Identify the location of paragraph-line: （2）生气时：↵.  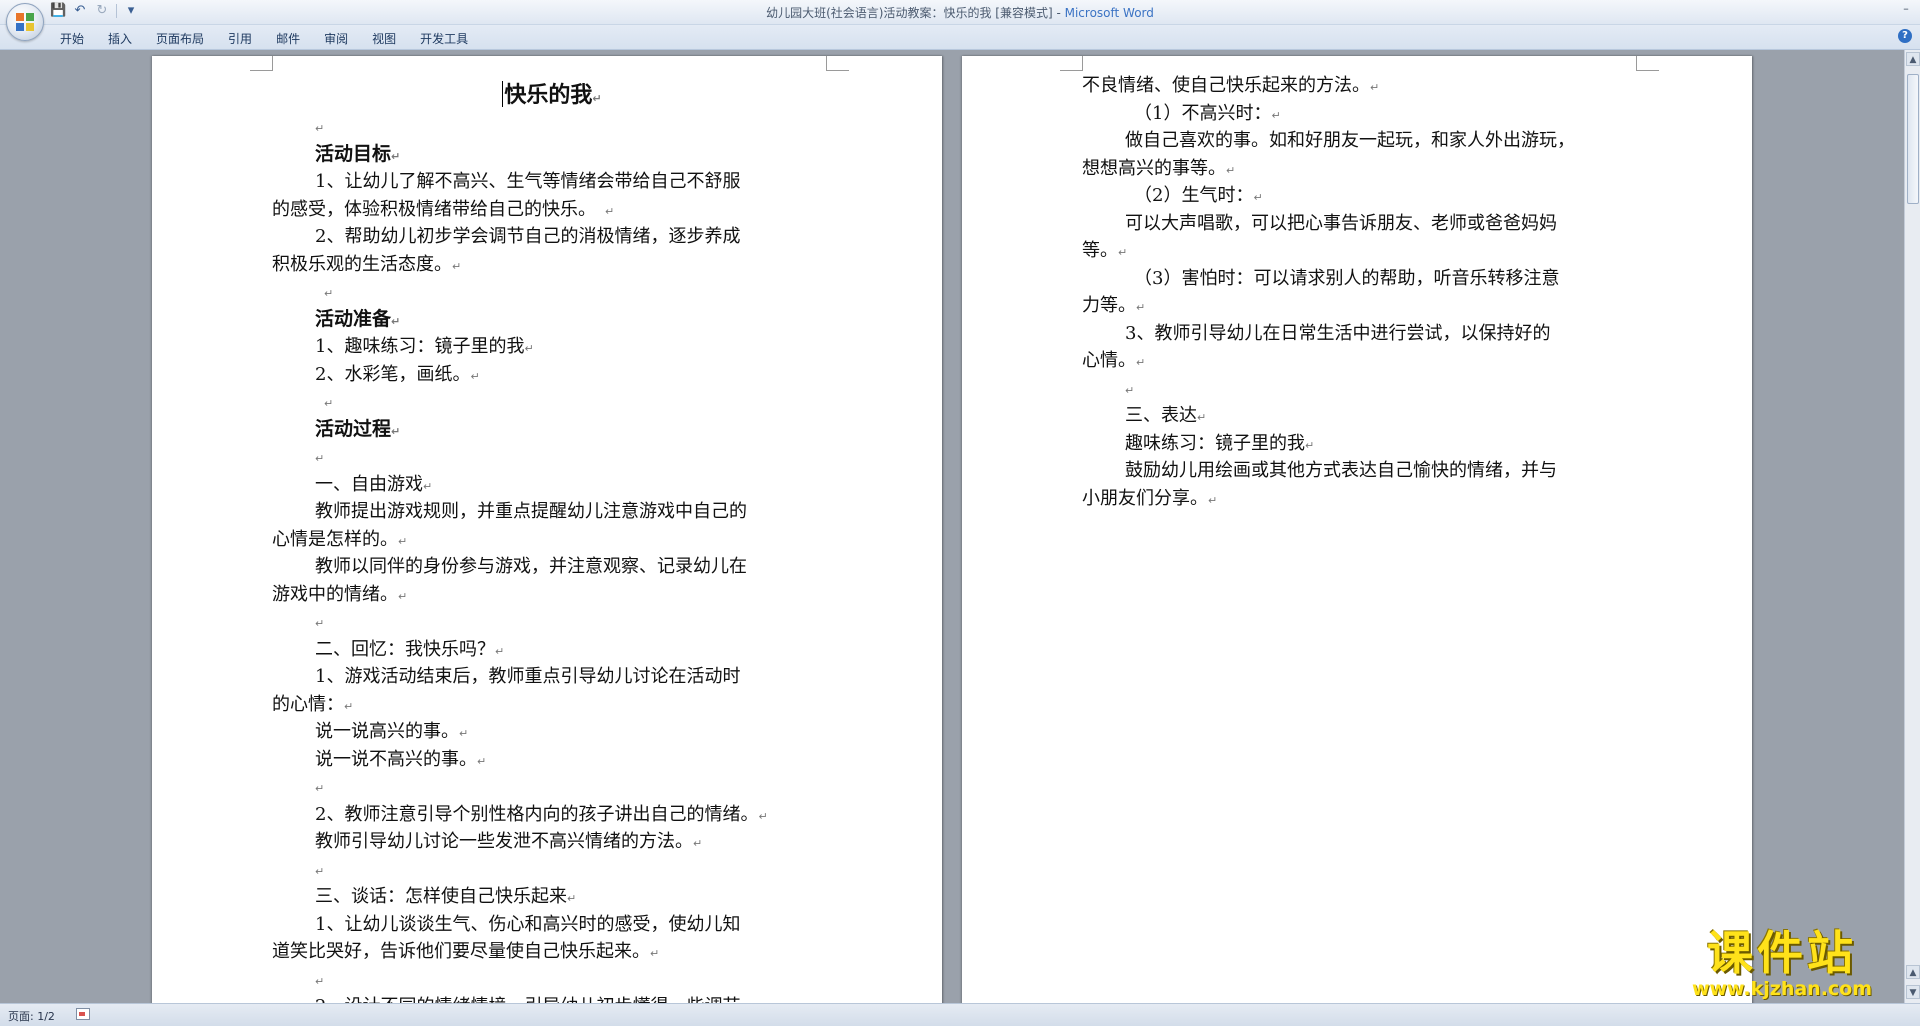
(1198, 195).